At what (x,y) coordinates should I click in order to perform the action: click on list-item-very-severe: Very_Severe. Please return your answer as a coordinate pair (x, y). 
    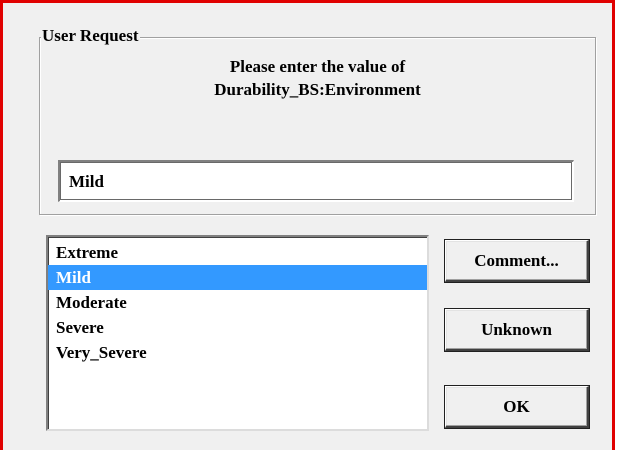
    Looking at the image, I should click on (237, 352).